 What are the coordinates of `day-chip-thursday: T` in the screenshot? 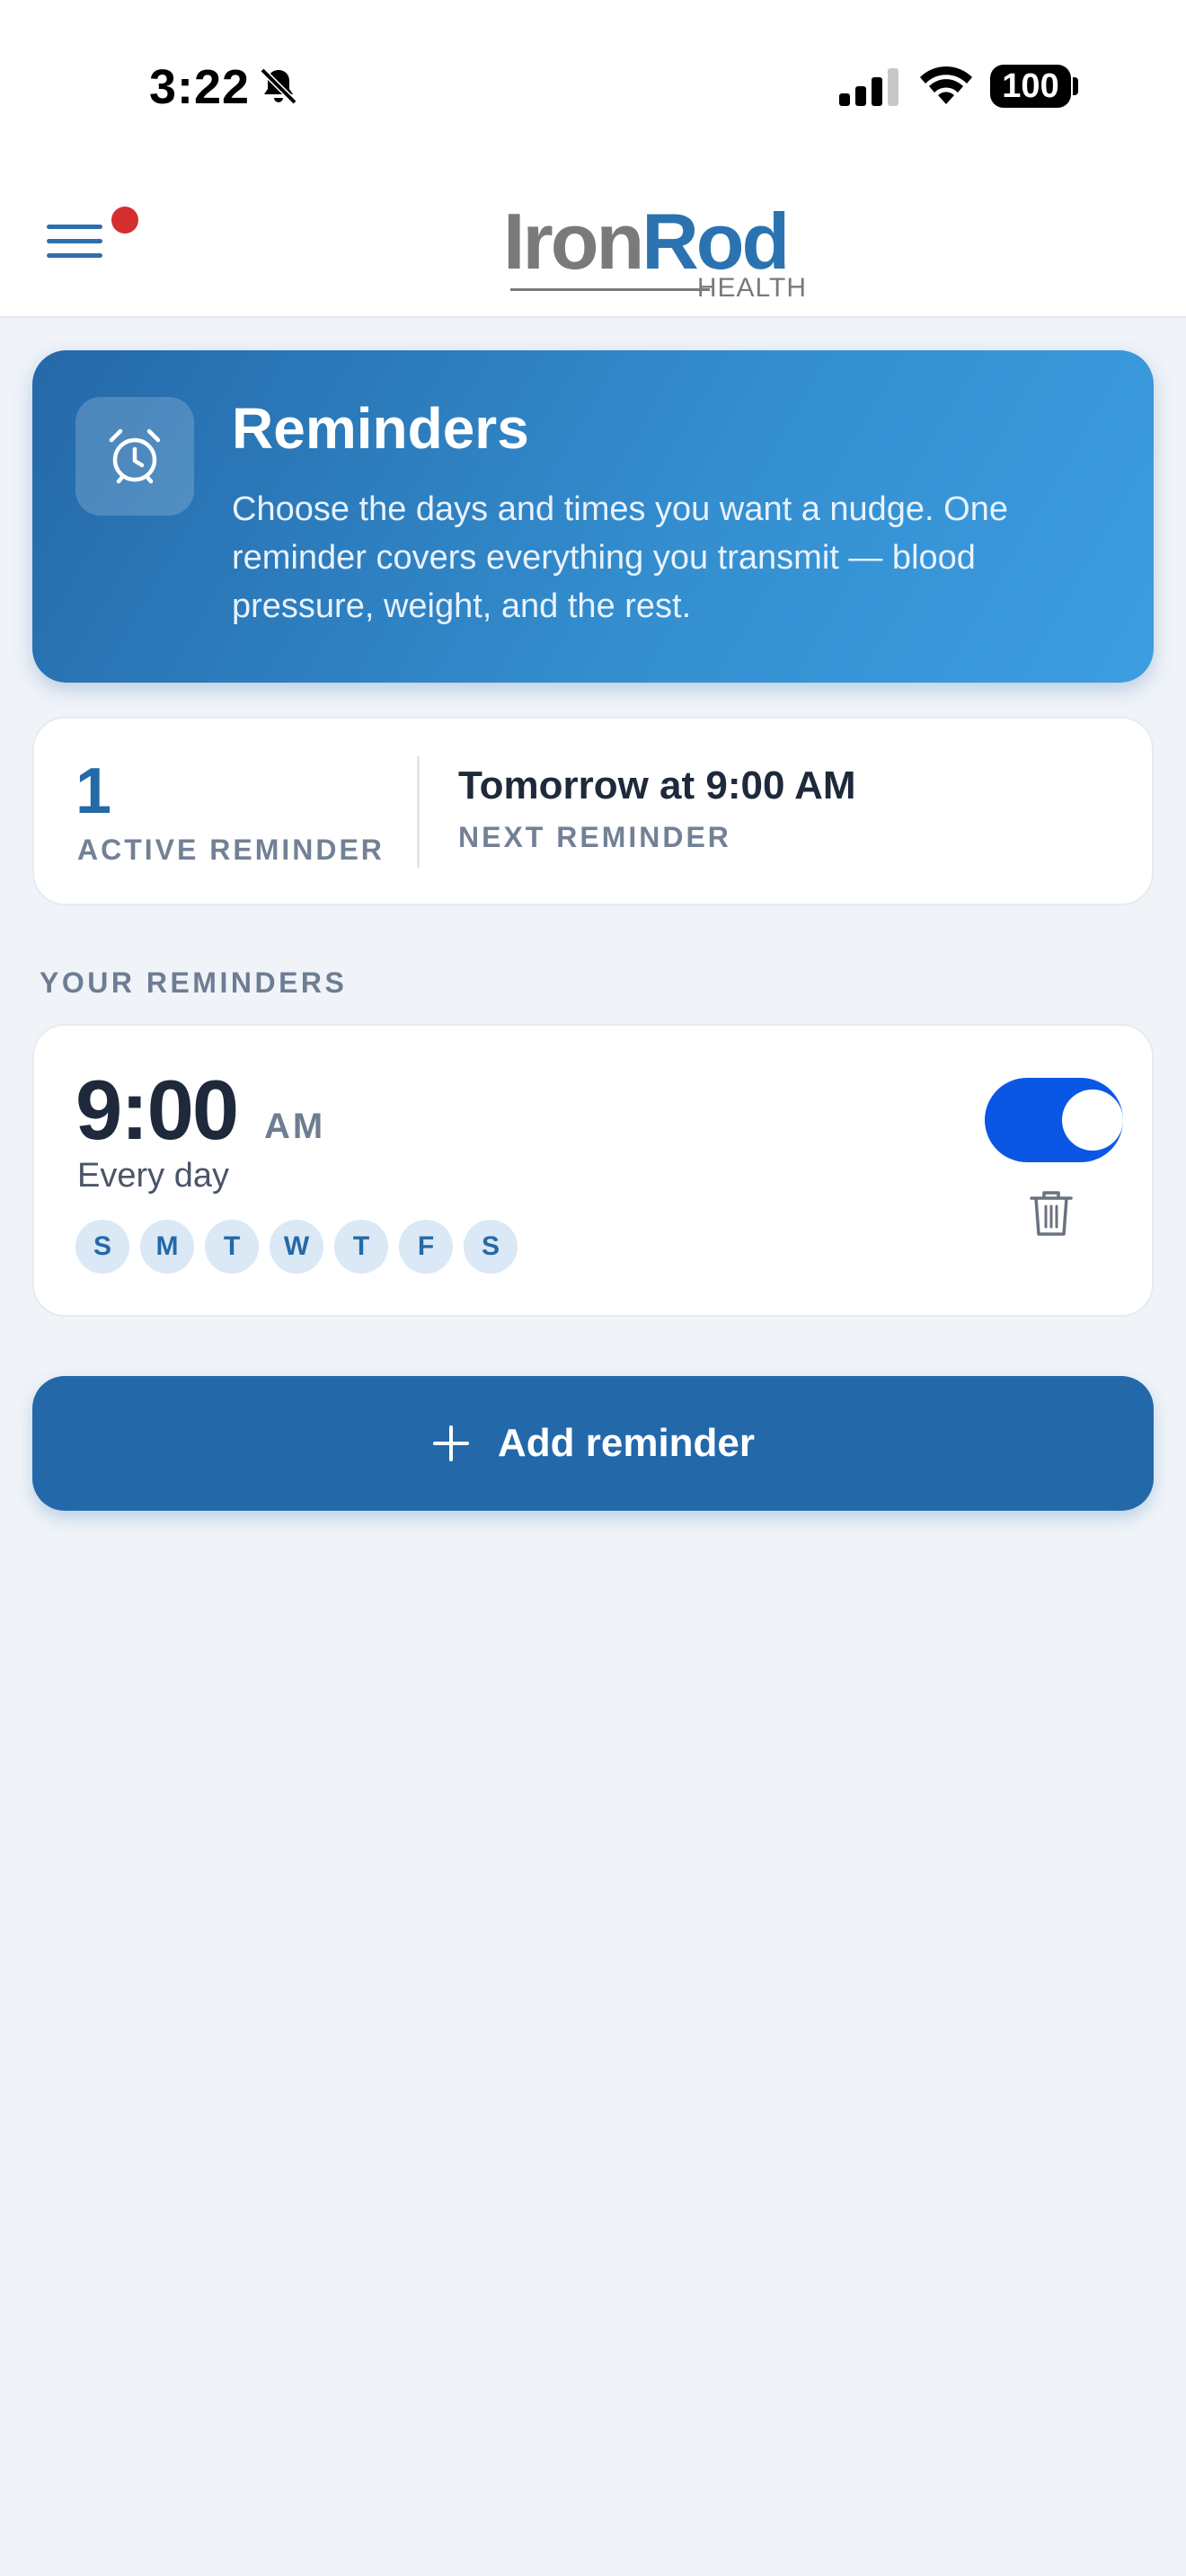 It's located at (361, 1247).